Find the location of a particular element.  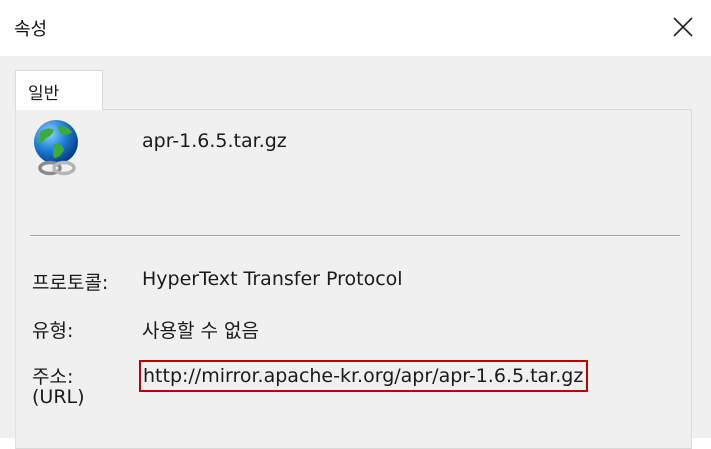

tab-general-label: 일반 is located at coordinates (44, 94).